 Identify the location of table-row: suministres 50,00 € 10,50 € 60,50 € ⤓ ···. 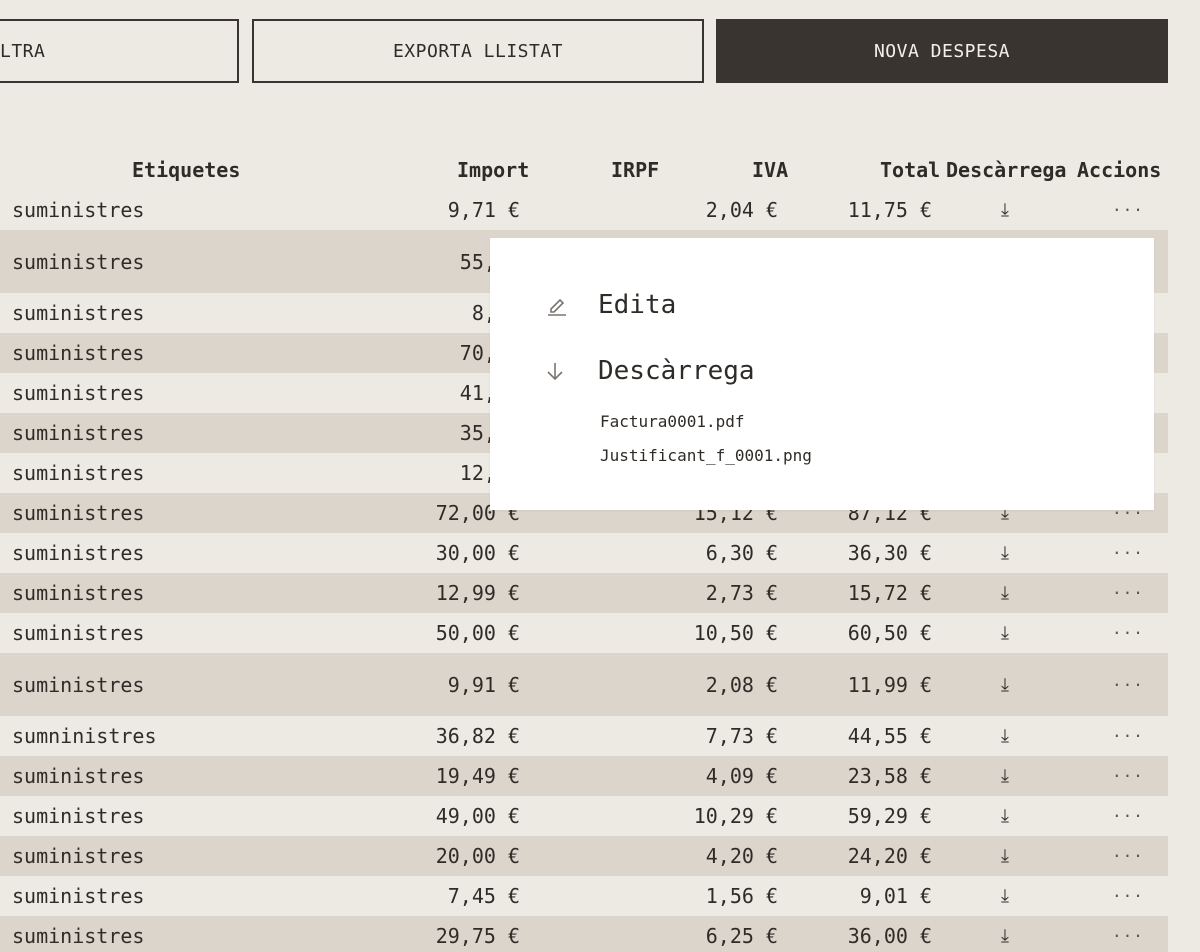
(584, 633).